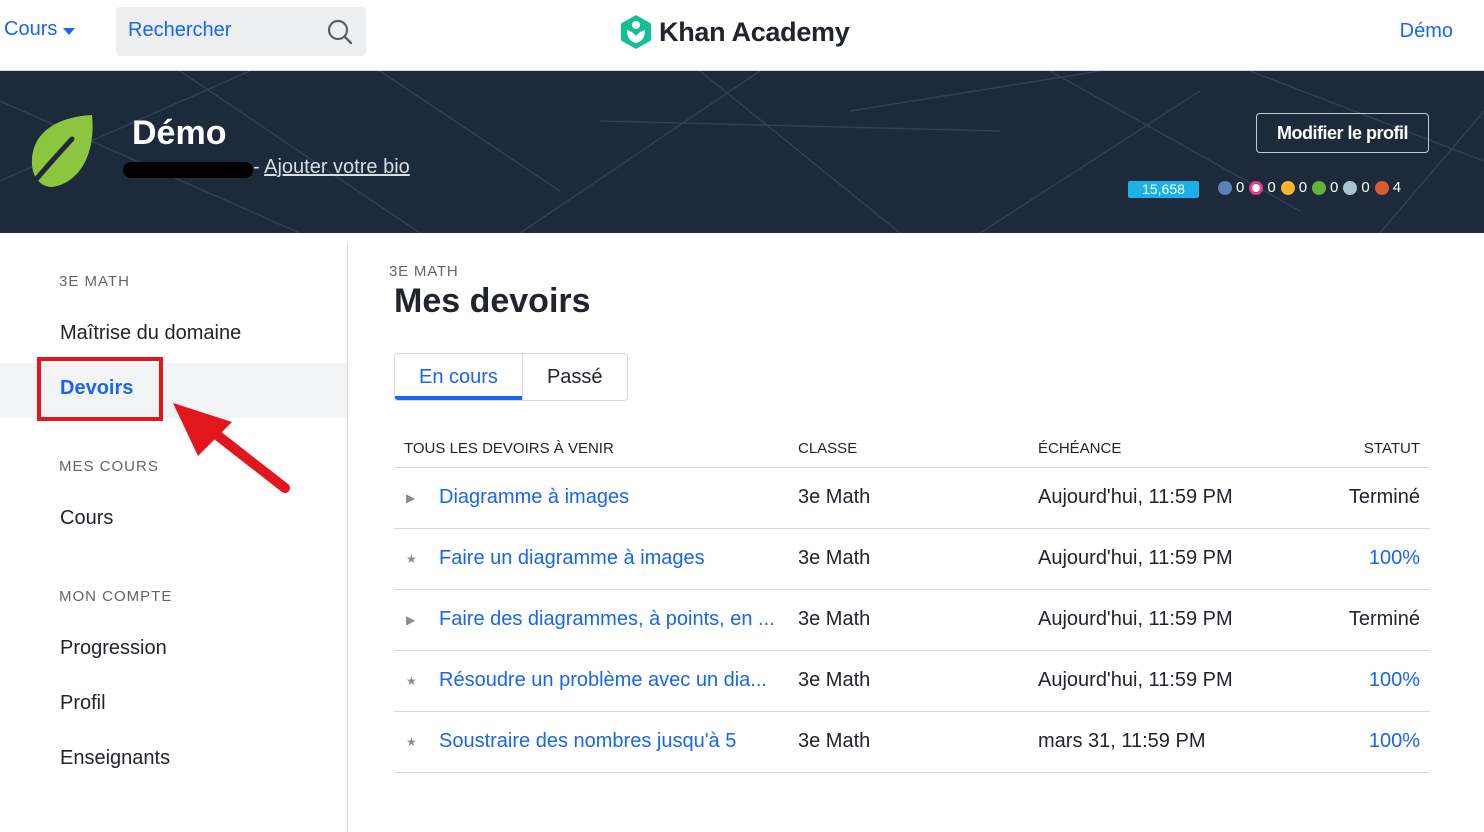 This screenshot has width=1484, height=832. What do you see at coordinates (1391, 448) in the screenshot?
I see `column-header-status: STATUT` at bounding box center [1391, 448].